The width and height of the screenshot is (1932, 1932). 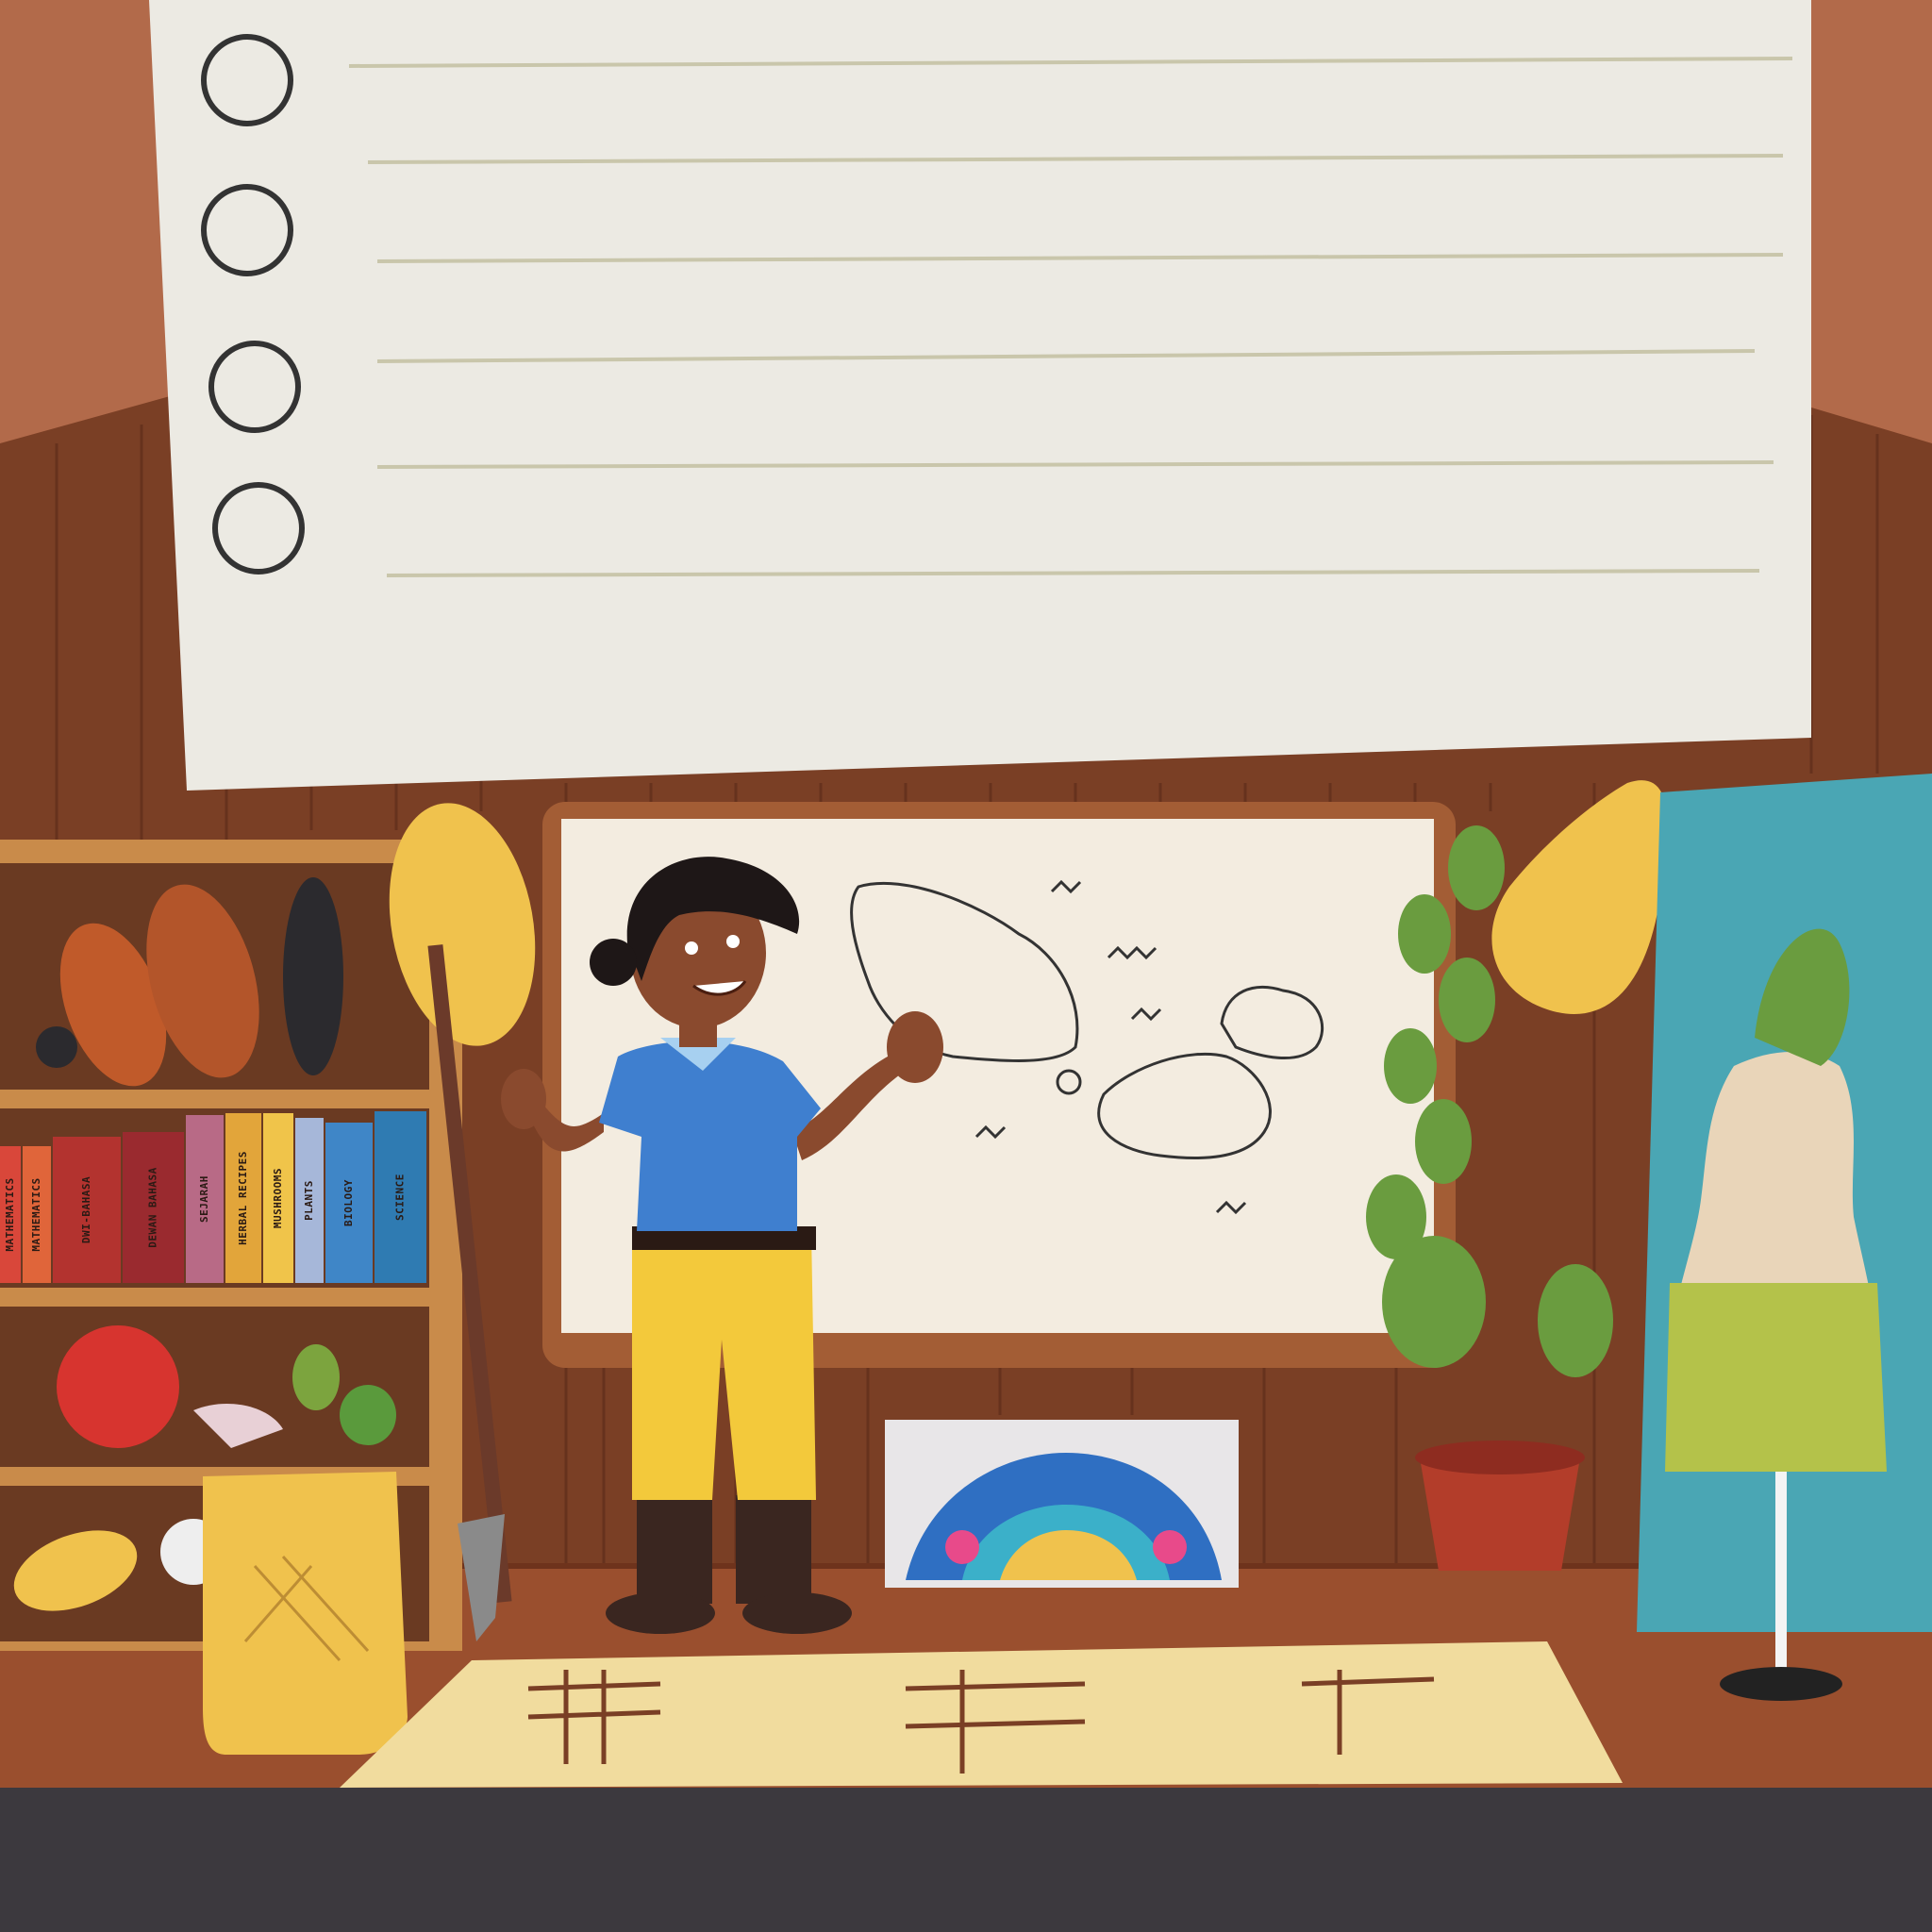 What do you see at coordinates (401, 1197) in the screenshot?
I see `book-label: SCIENCE` at bounding box center [401, 1197].